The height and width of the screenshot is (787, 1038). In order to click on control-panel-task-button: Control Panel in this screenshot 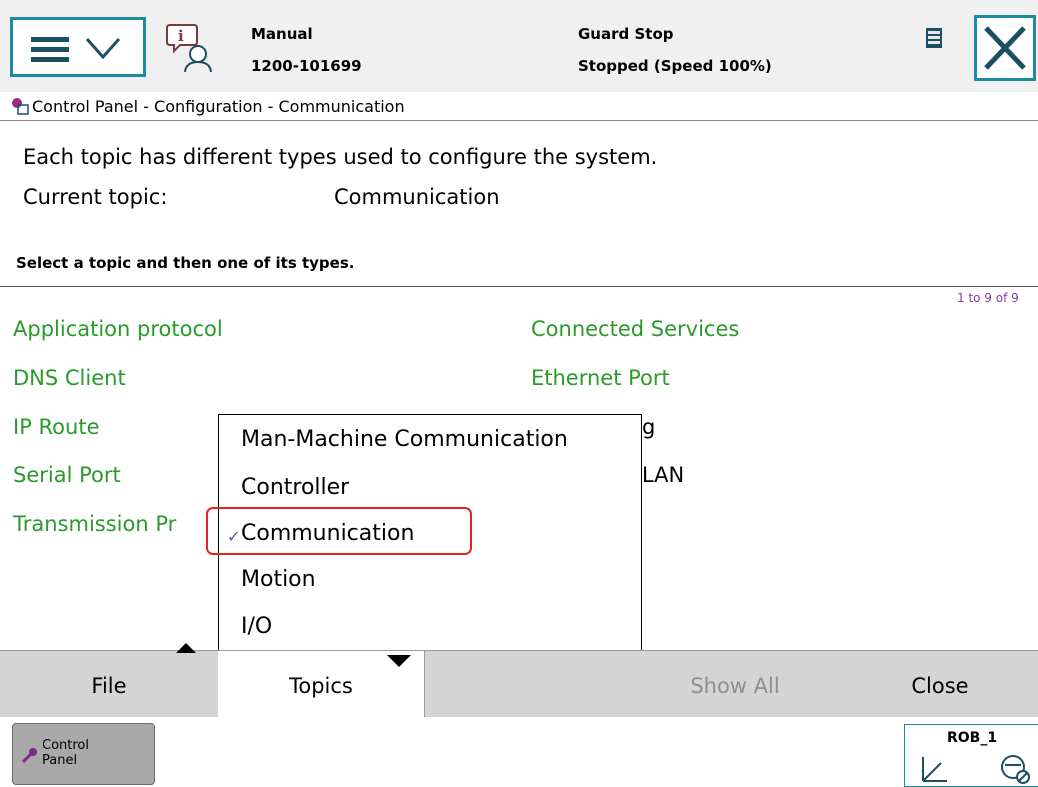, I will do `click(83, 754)`.